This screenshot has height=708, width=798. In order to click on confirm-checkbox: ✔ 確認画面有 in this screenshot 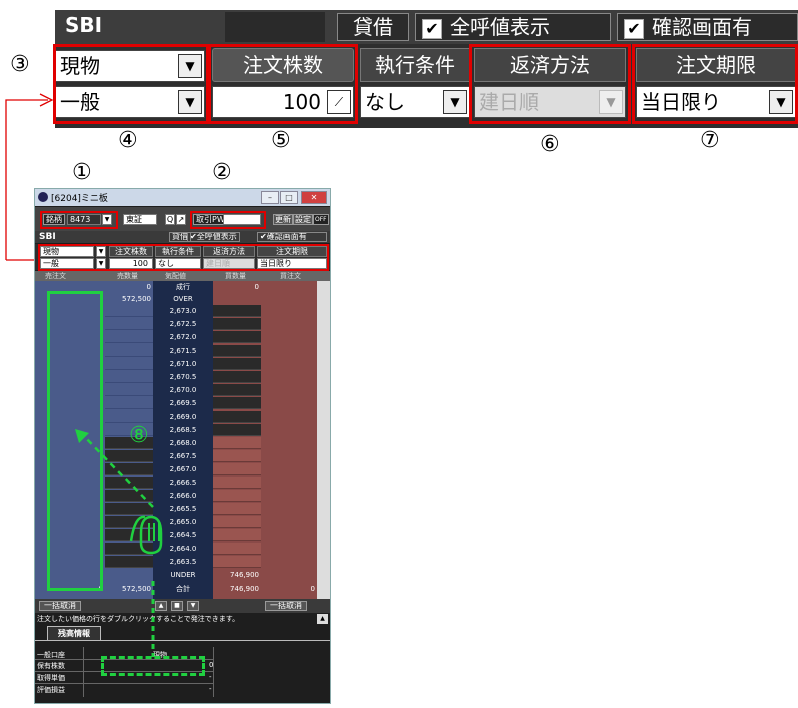, I will do `click(707, 27)`.